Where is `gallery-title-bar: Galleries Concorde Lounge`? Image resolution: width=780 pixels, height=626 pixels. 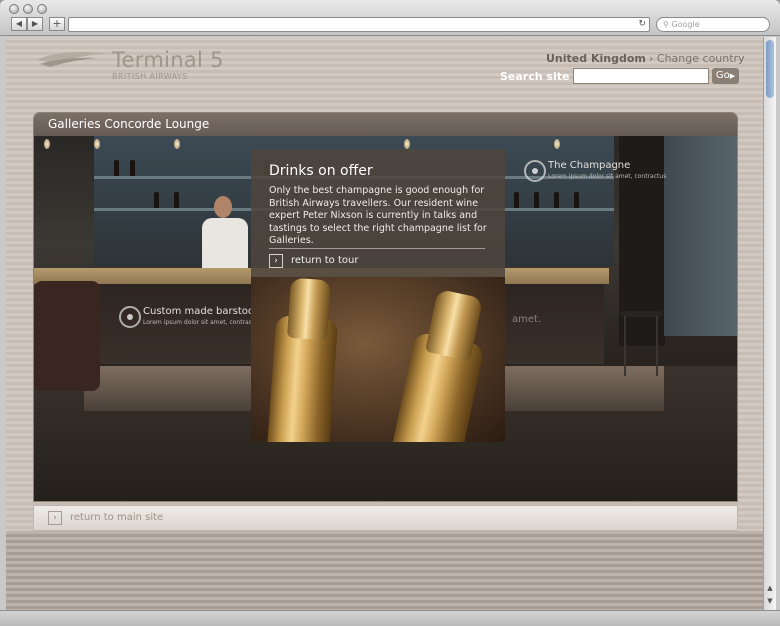
gallery-title-bar: Galleries Concorde Lounge is located at coordinates (385, 124).